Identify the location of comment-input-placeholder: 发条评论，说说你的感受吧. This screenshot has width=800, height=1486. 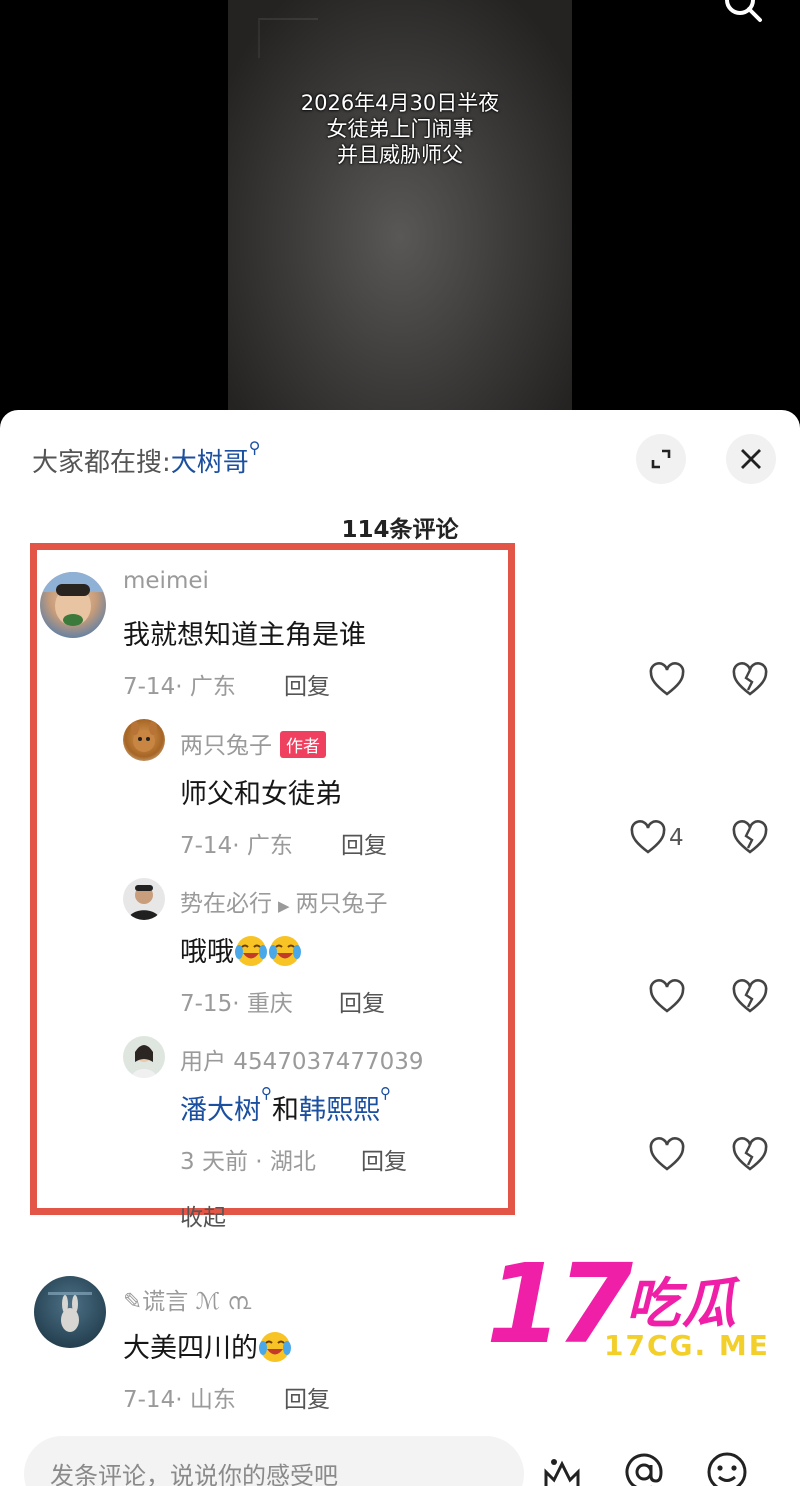
(194, 1474).